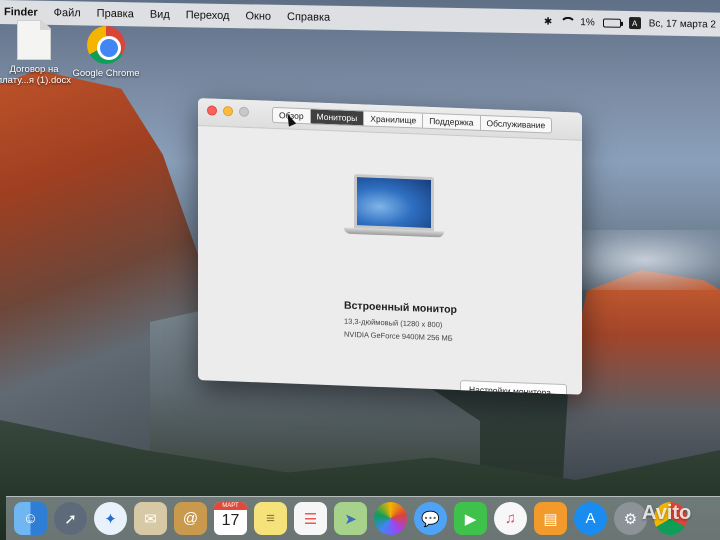 The width and height of the screenshot is (720, 540). Describe the element at coordinates (590, 518) in the screenshot. I see `app-store-icon: A` at that location.